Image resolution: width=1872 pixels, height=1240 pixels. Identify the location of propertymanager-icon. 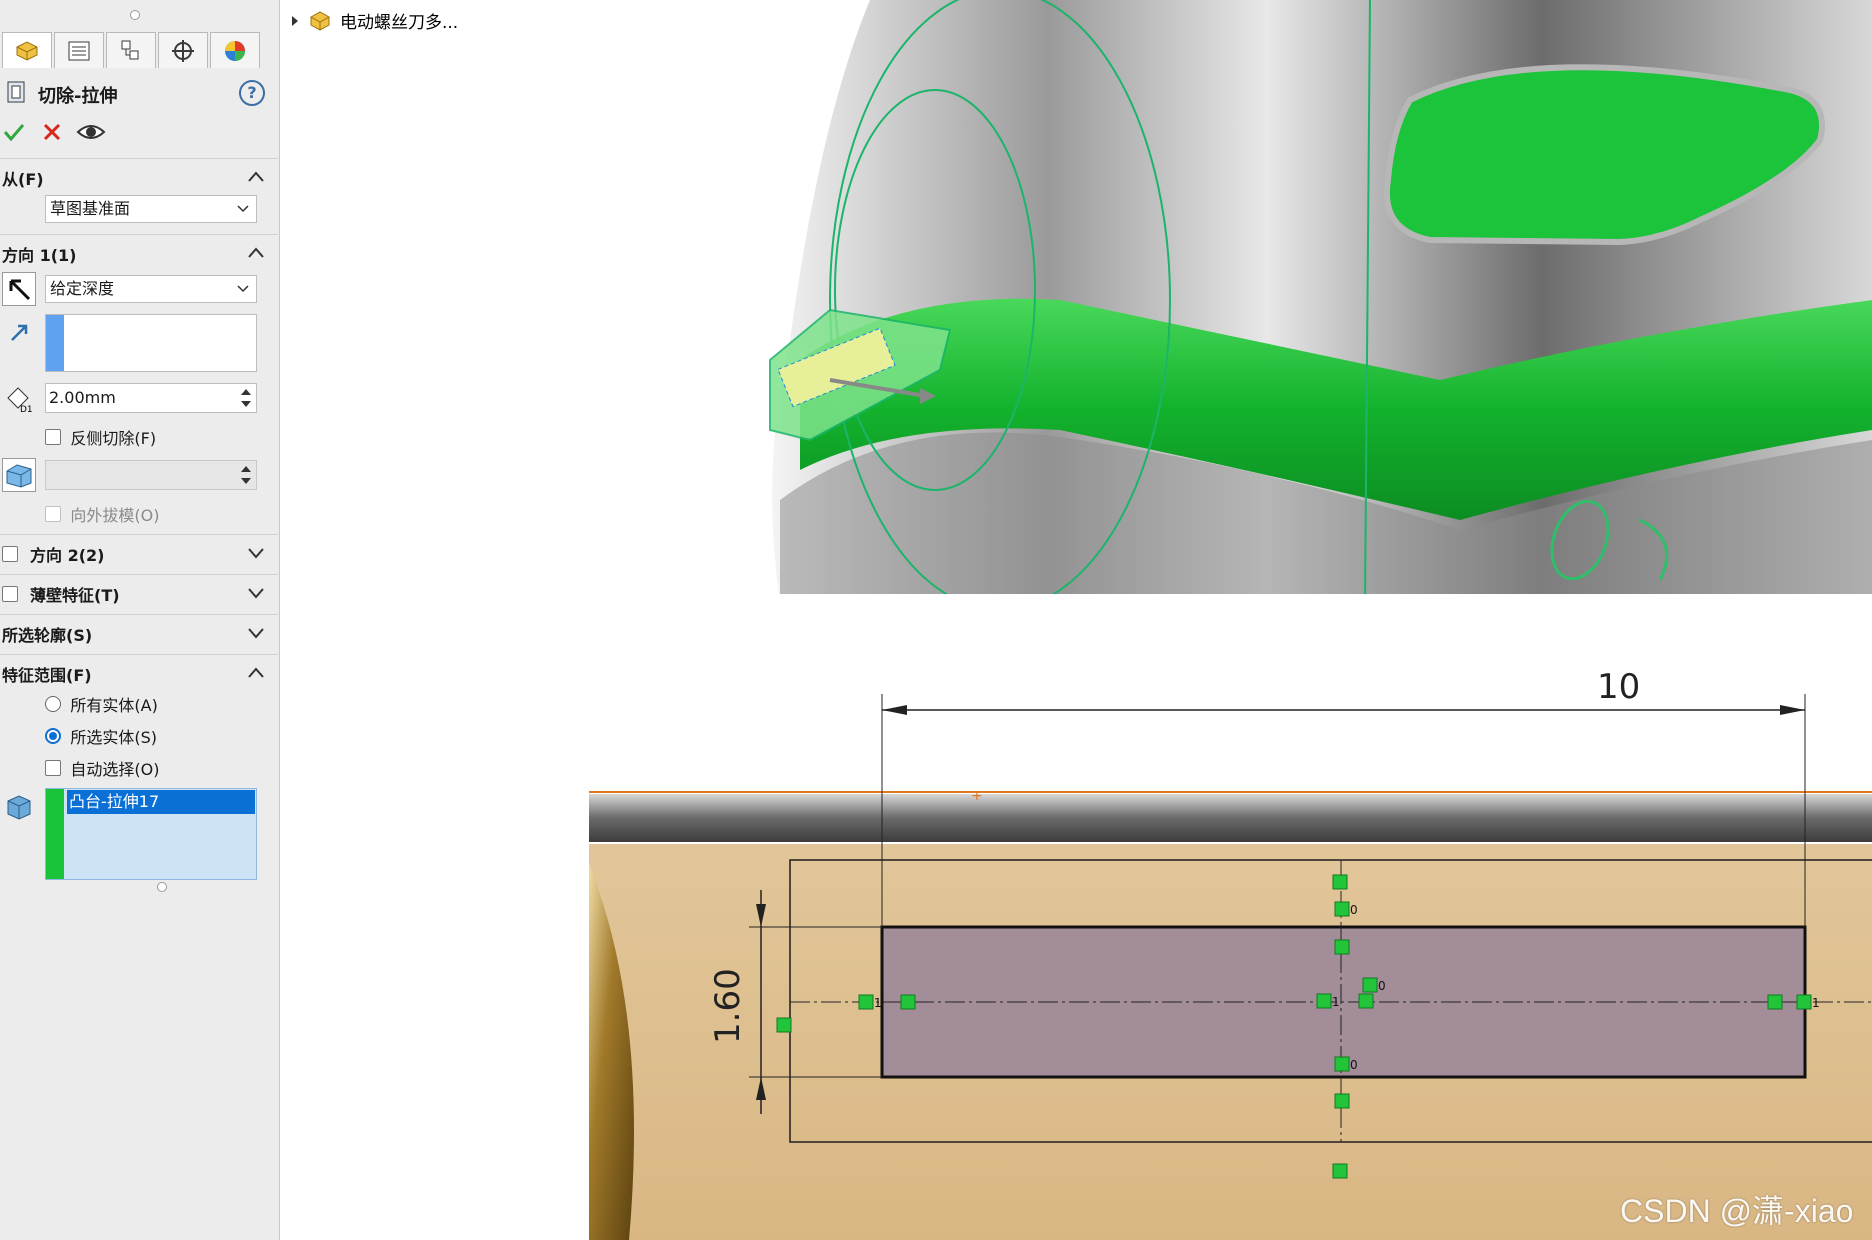
(79, 50).